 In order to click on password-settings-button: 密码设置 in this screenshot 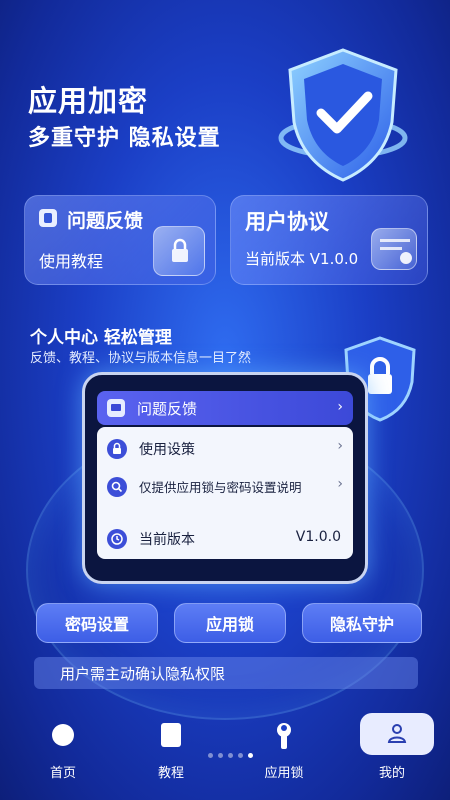, I will do `click(97, 623)`.